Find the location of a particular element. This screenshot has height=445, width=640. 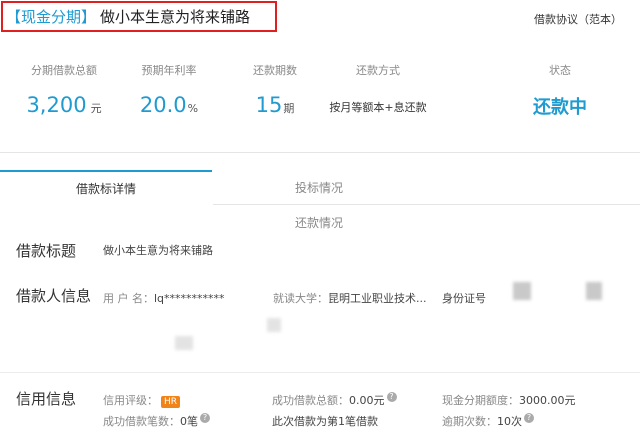

borrower-info-label: 借款人信息 is located at coordinates (54, 296).